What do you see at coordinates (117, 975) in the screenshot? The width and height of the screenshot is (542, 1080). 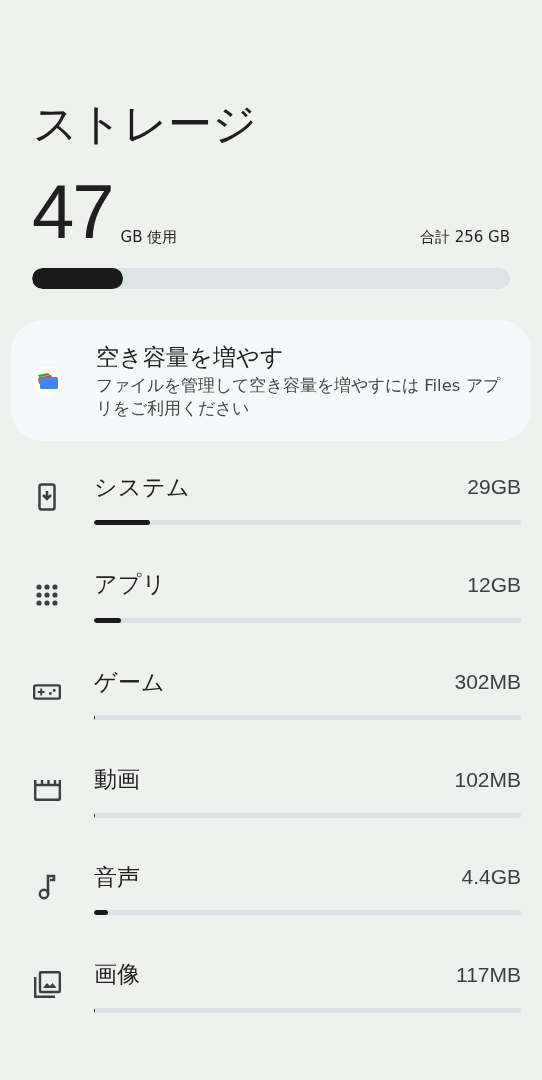 I see `category-name: 画像` at bounding box center [117, 975].